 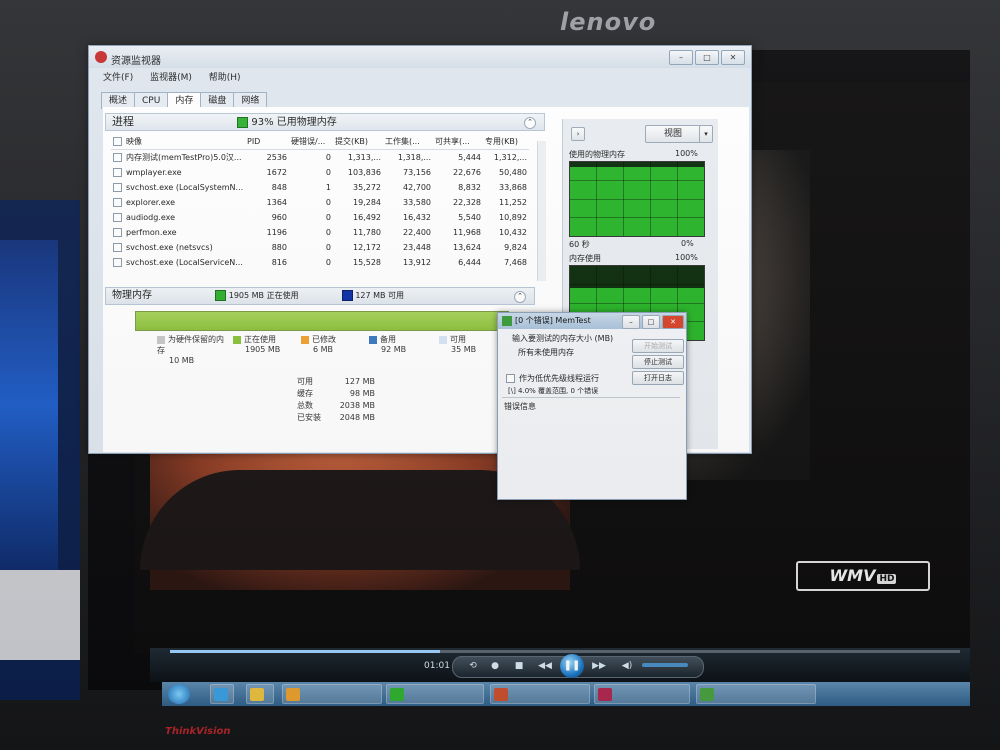 What do you see at coordinates (665, 665) in the screenshot?
I see `volume-slider` at bounding box center [665, 665].